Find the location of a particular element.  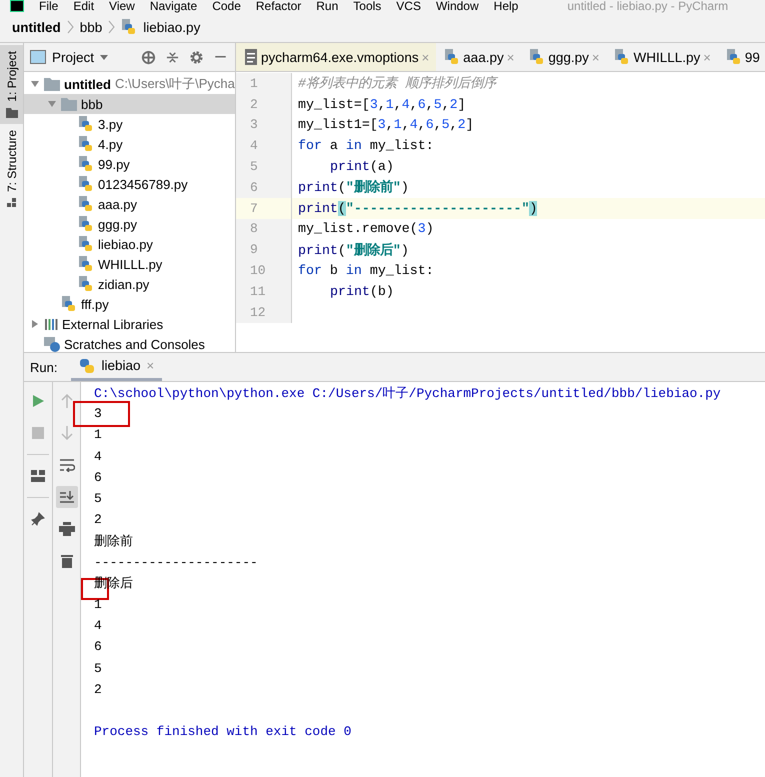

code-line: for a in my_list: is located at coordinates (365, 146).